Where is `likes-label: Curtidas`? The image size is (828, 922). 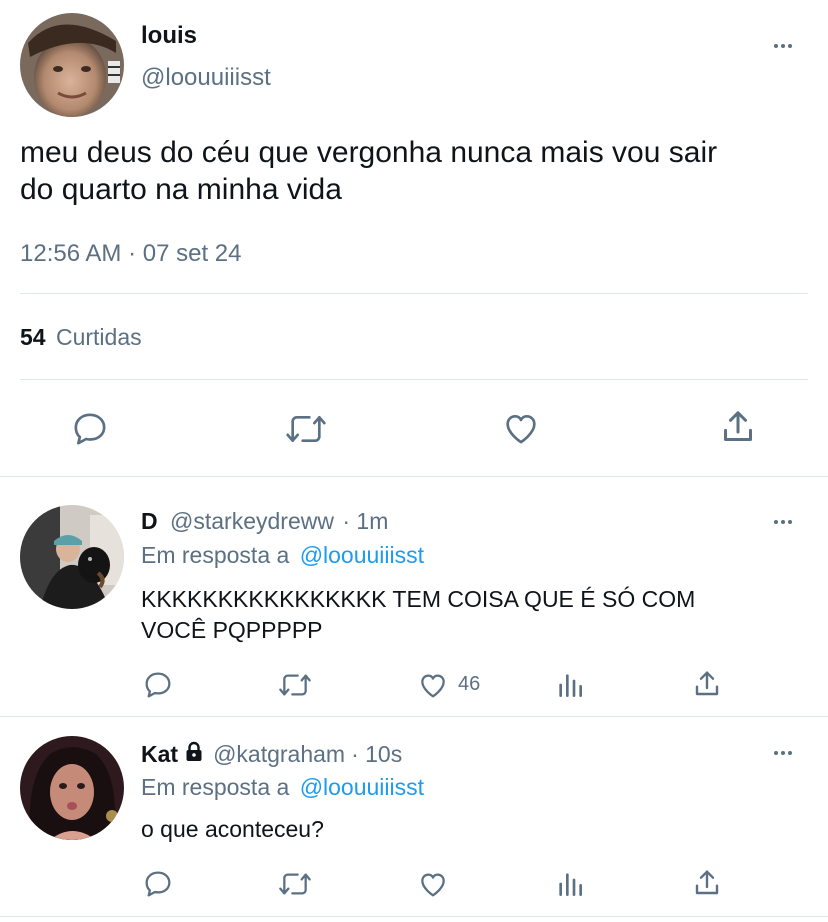
likes-label: Curtidas is located at coordinates (98, 337).